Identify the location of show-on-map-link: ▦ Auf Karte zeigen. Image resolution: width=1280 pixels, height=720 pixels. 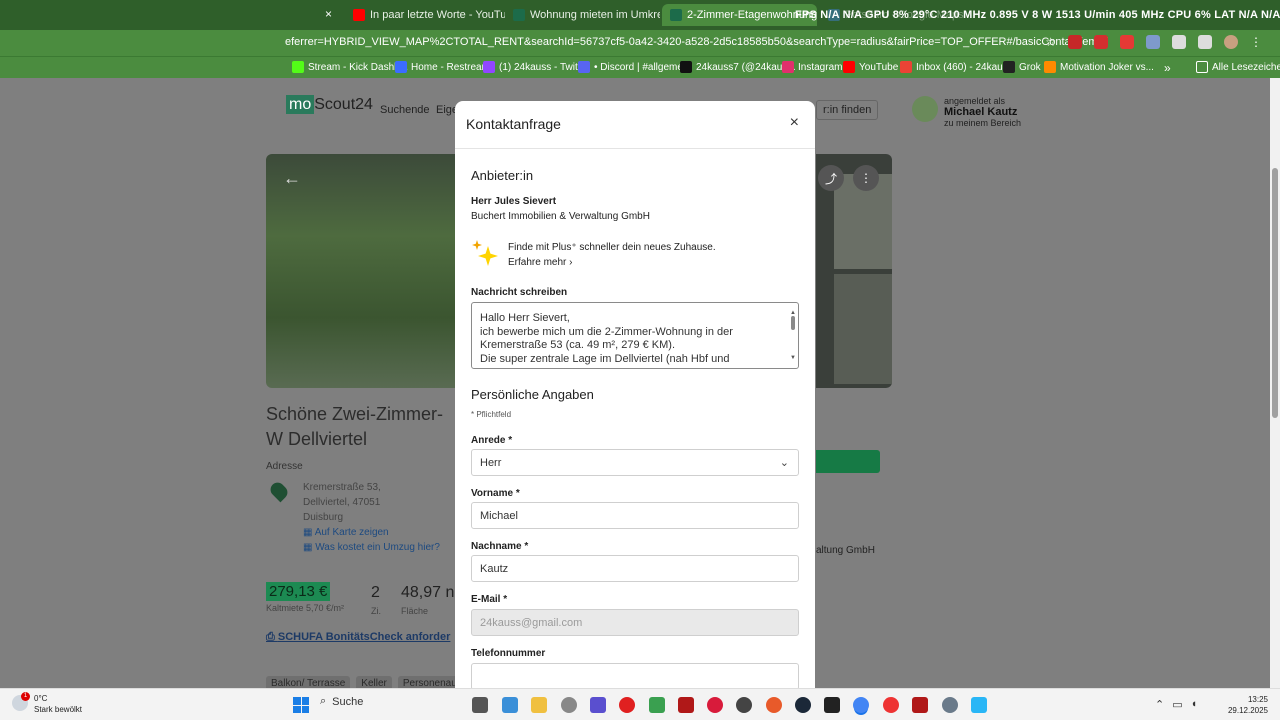
(371, 532).